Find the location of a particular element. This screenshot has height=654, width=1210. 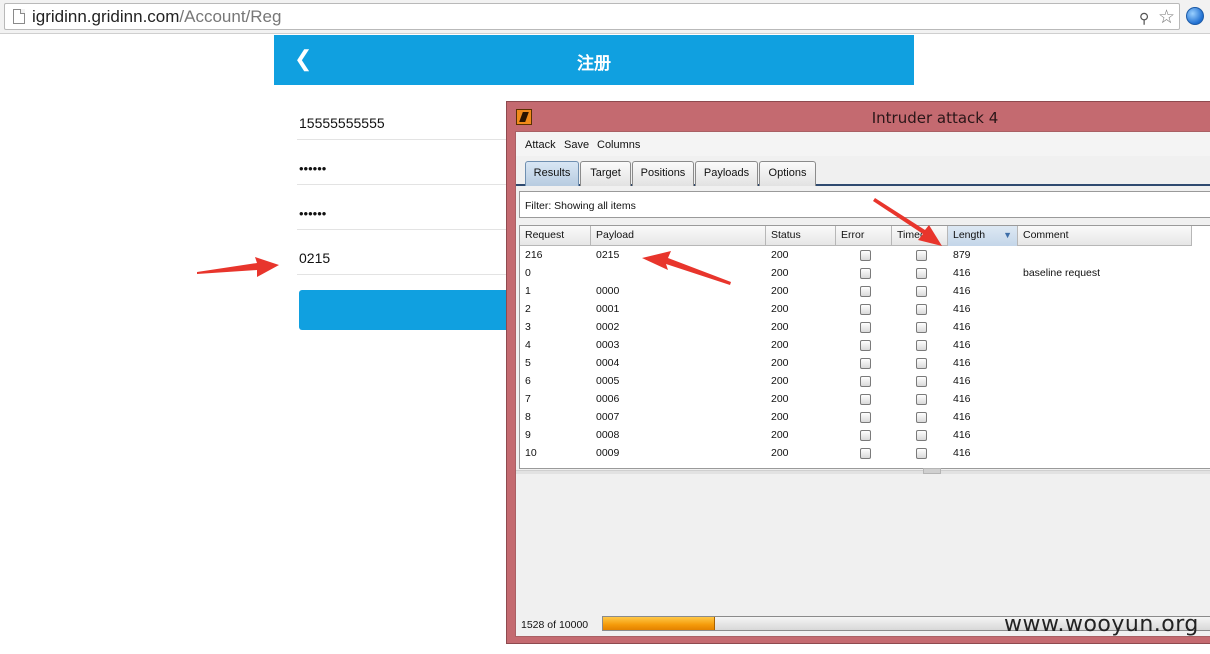

table-row: 0 200 416 baseline request is located at coordinates (856, 274).